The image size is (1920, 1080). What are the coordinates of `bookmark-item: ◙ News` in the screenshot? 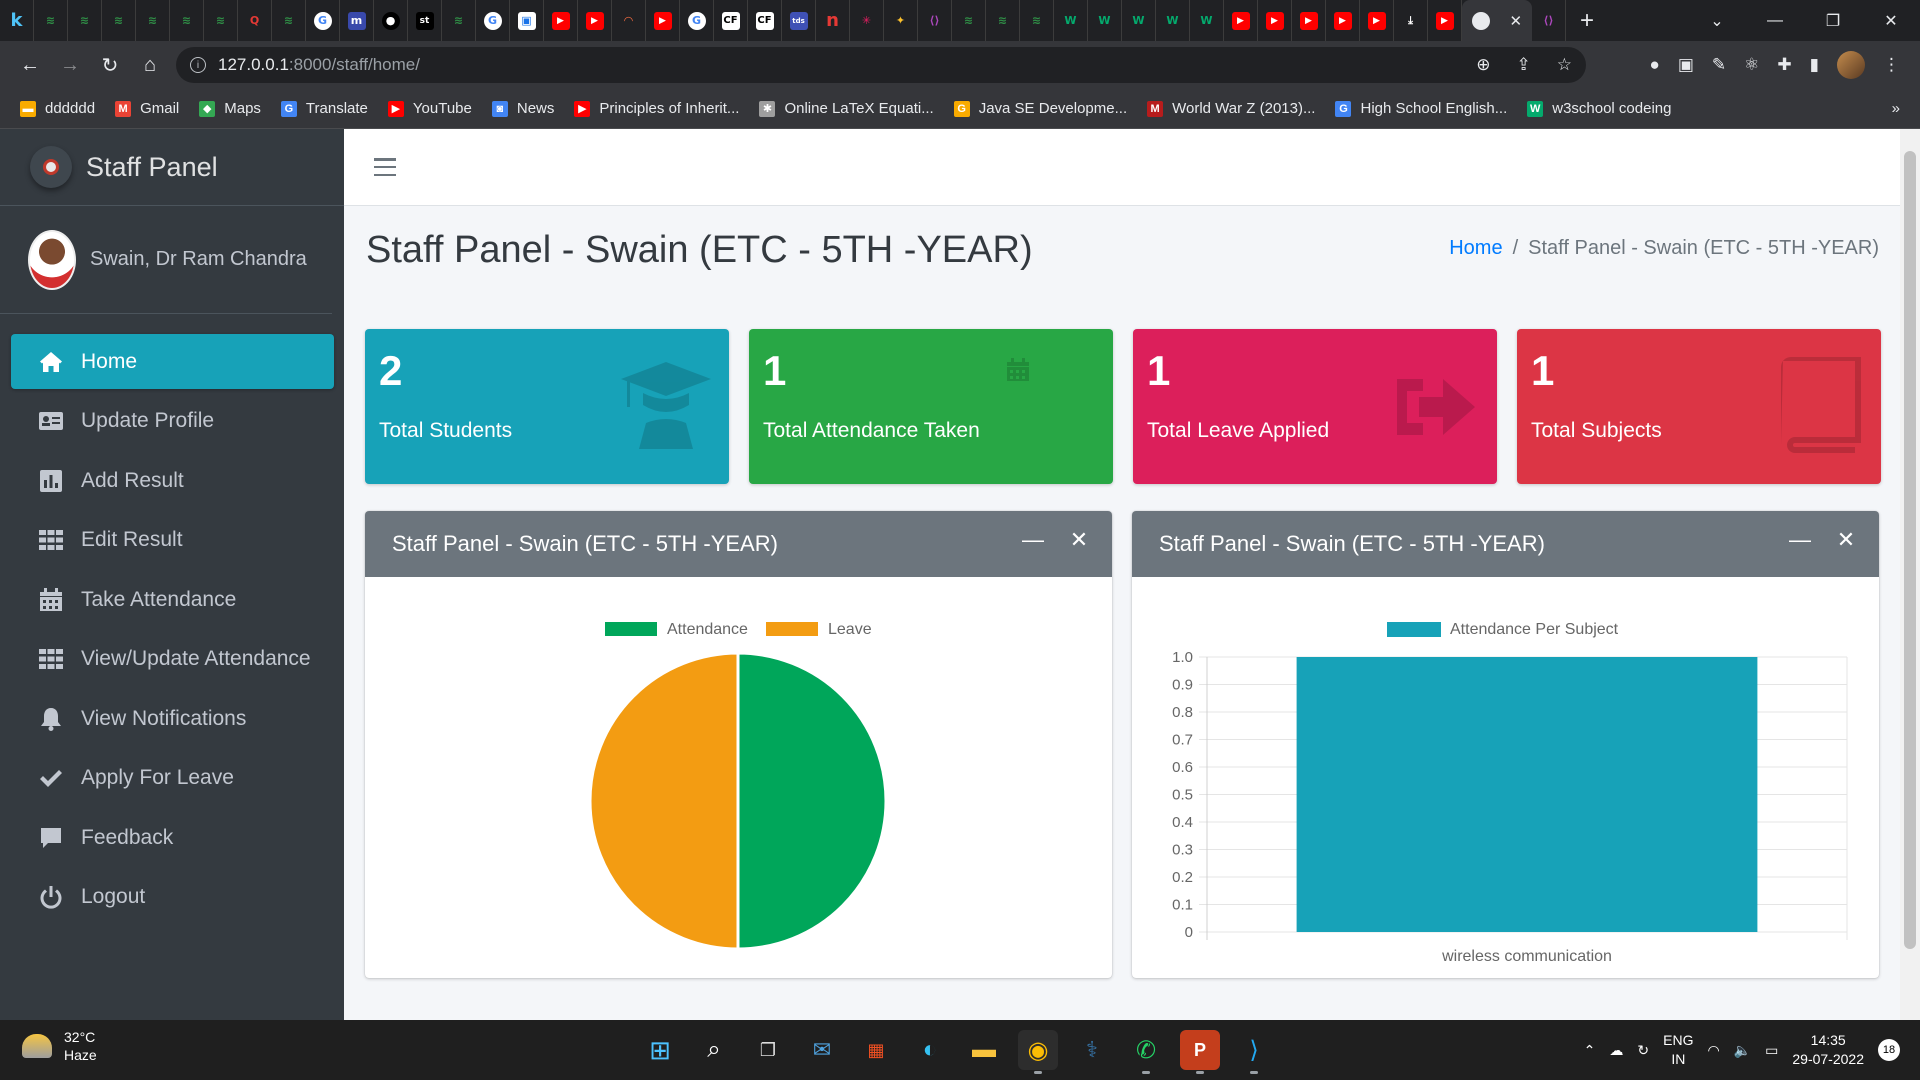 It's located at (522, 108).